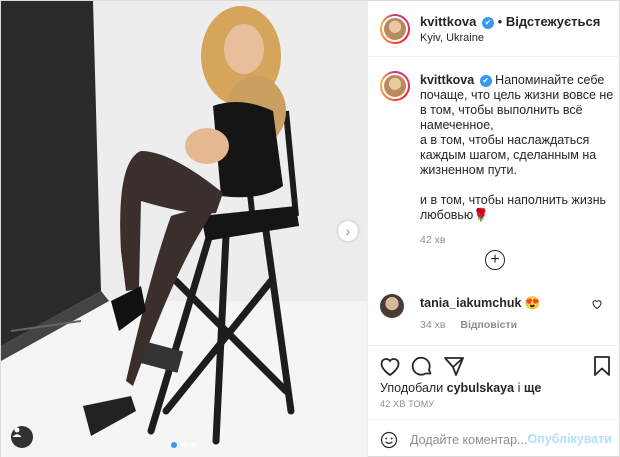  What do you see at coordinates (470, 303) in the screenshot?
I see `commenter-username: tania_iakumchuk` at bounding box center [470, 303].